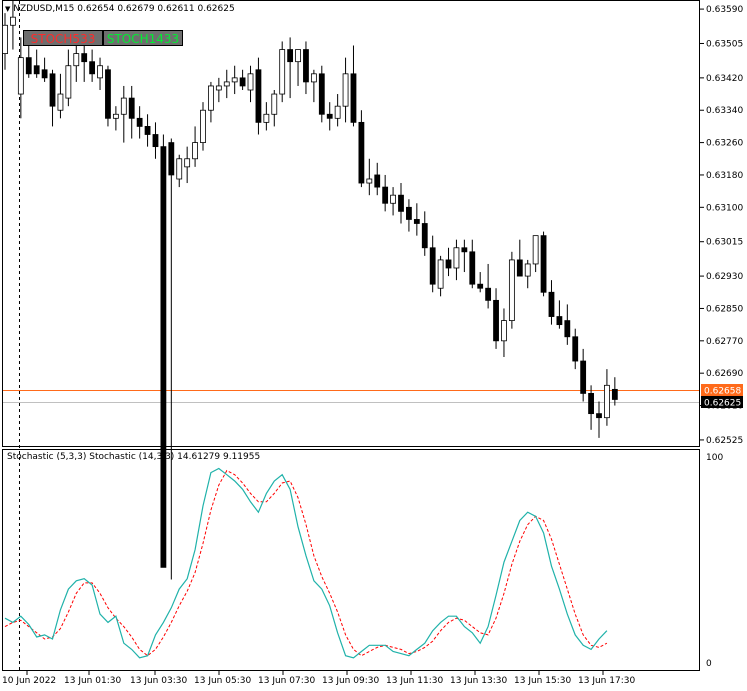  Describe the element at coordinates (350, 681) in the screenshot. I see `time-tick-label: 13 Jun 09:30` at that location.